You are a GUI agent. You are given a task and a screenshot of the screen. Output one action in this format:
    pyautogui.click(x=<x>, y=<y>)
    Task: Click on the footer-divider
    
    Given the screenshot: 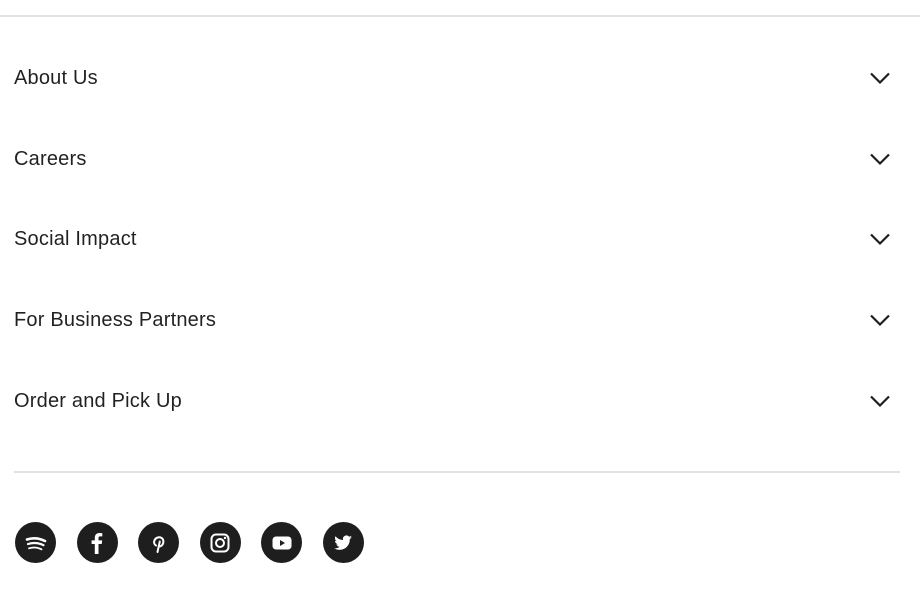 What is the action you would take?
    pyautogui.click(x=457, y=472)
    